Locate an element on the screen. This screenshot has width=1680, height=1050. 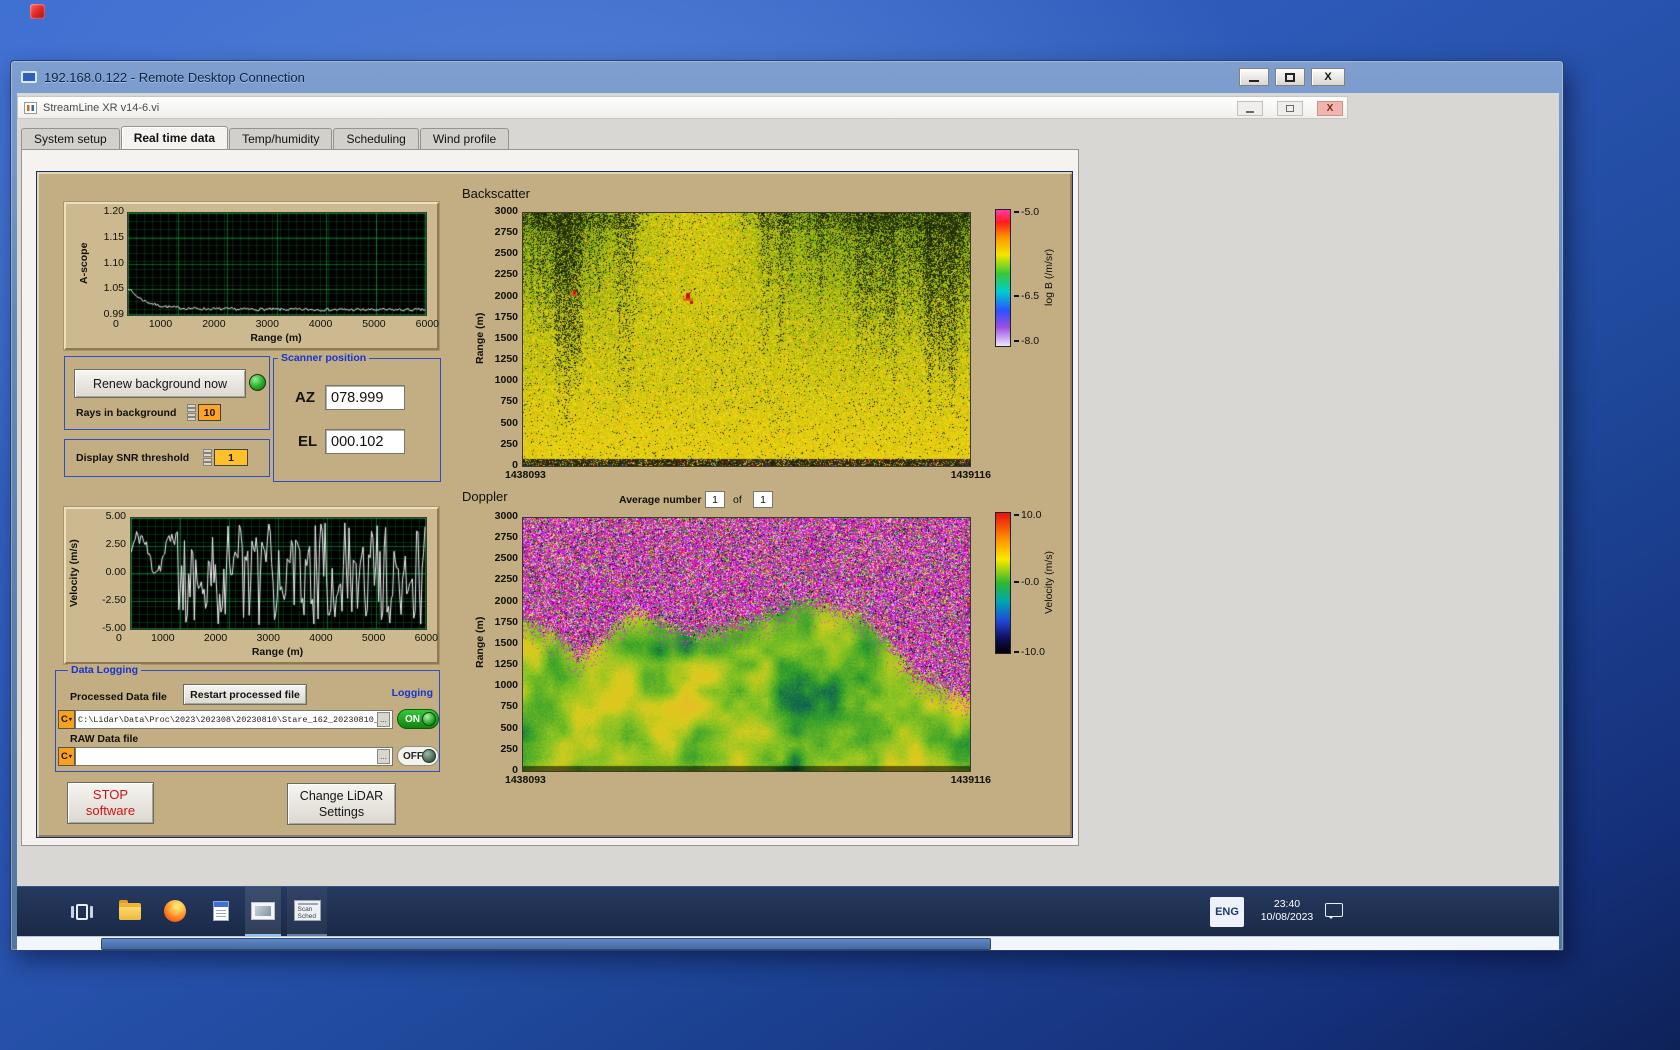
backscatter-colorbar is located at coordinates (1003, 278).